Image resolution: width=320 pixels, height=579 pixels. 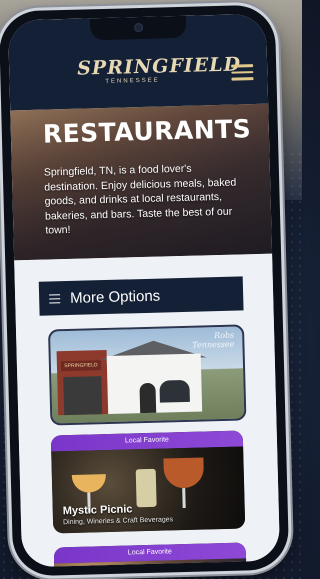 What do you see at coordinates (83, 396) in the screenshot?
I see `garage-door` at bounding box center [83, 396].